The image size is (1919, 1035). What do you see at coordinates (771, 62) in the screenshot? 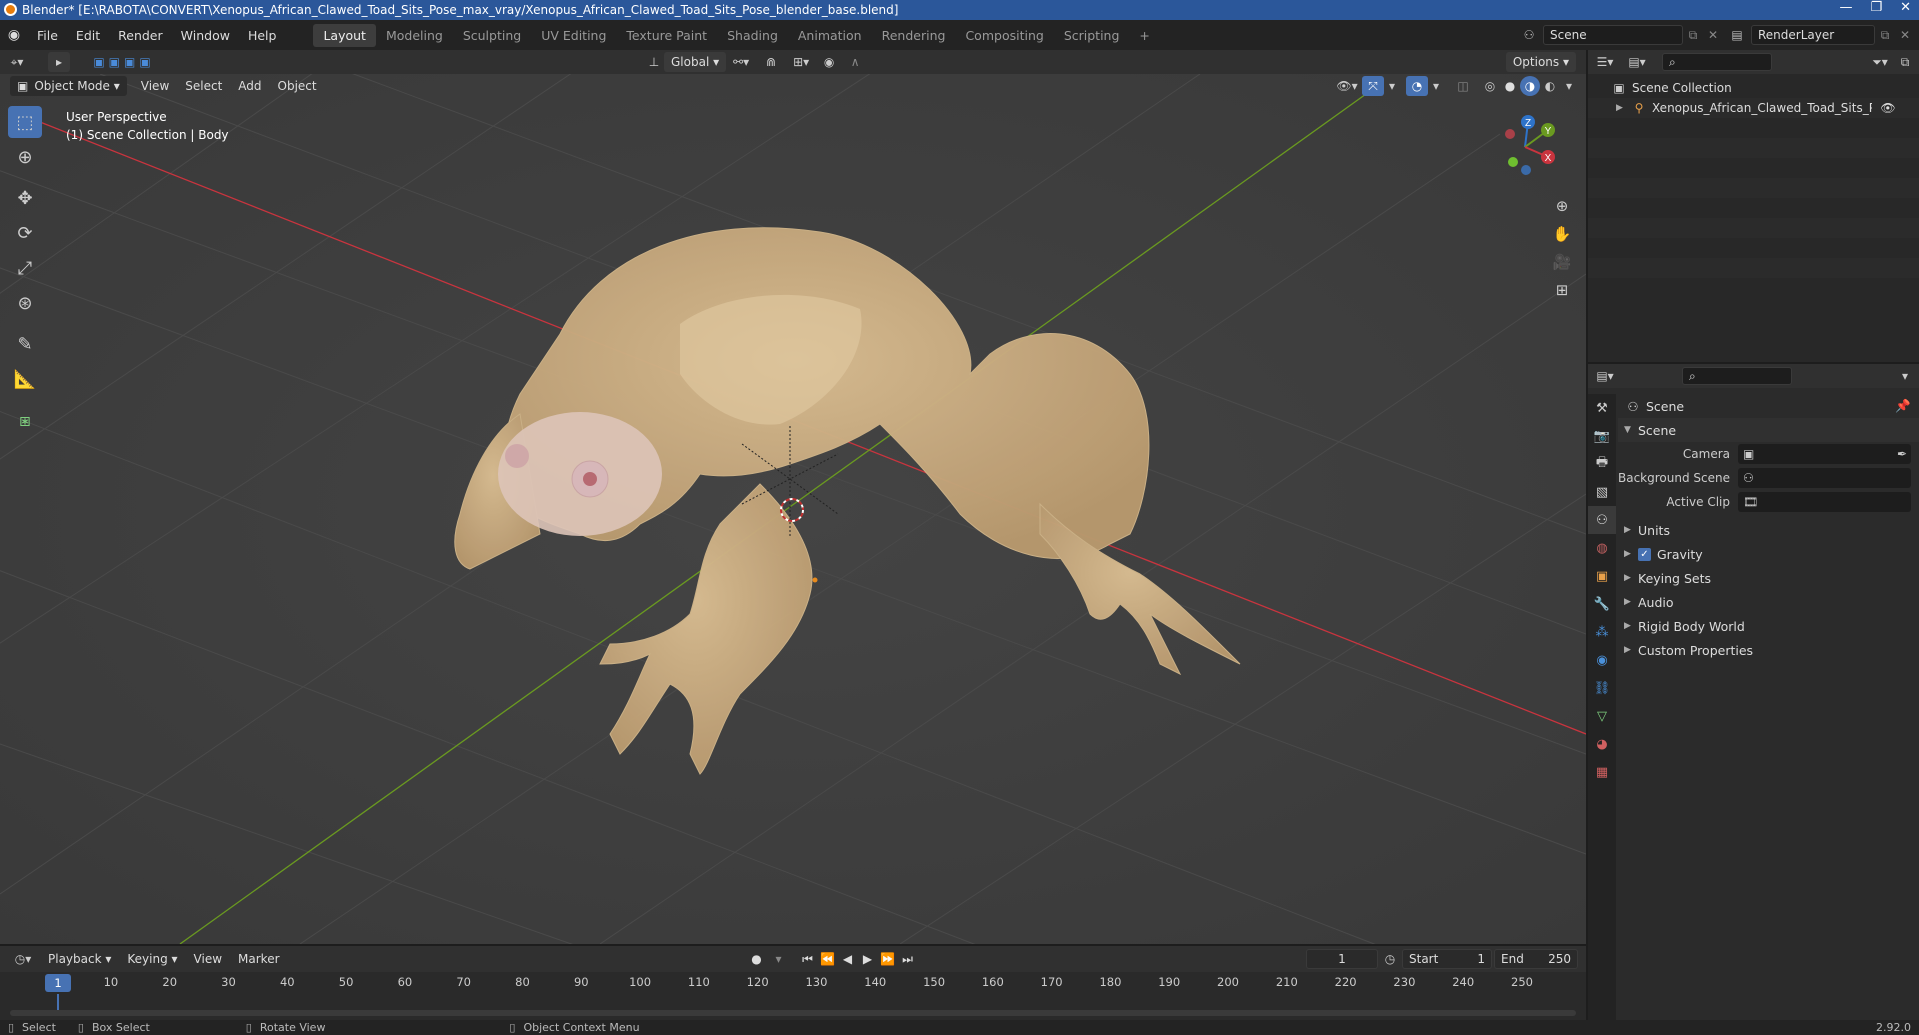
I see `snap-icon: ⋒` at bounding box center [771, 62].